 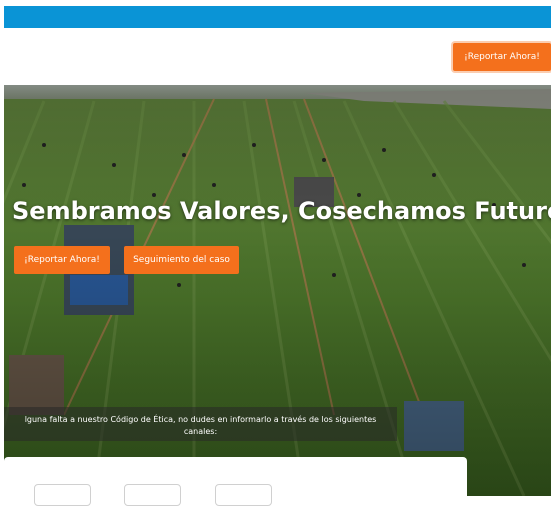 What do you see at coordinates (200, 431) in the screenshot?
I see `info-text-line2: canales:` at bounding box center [200, 431].